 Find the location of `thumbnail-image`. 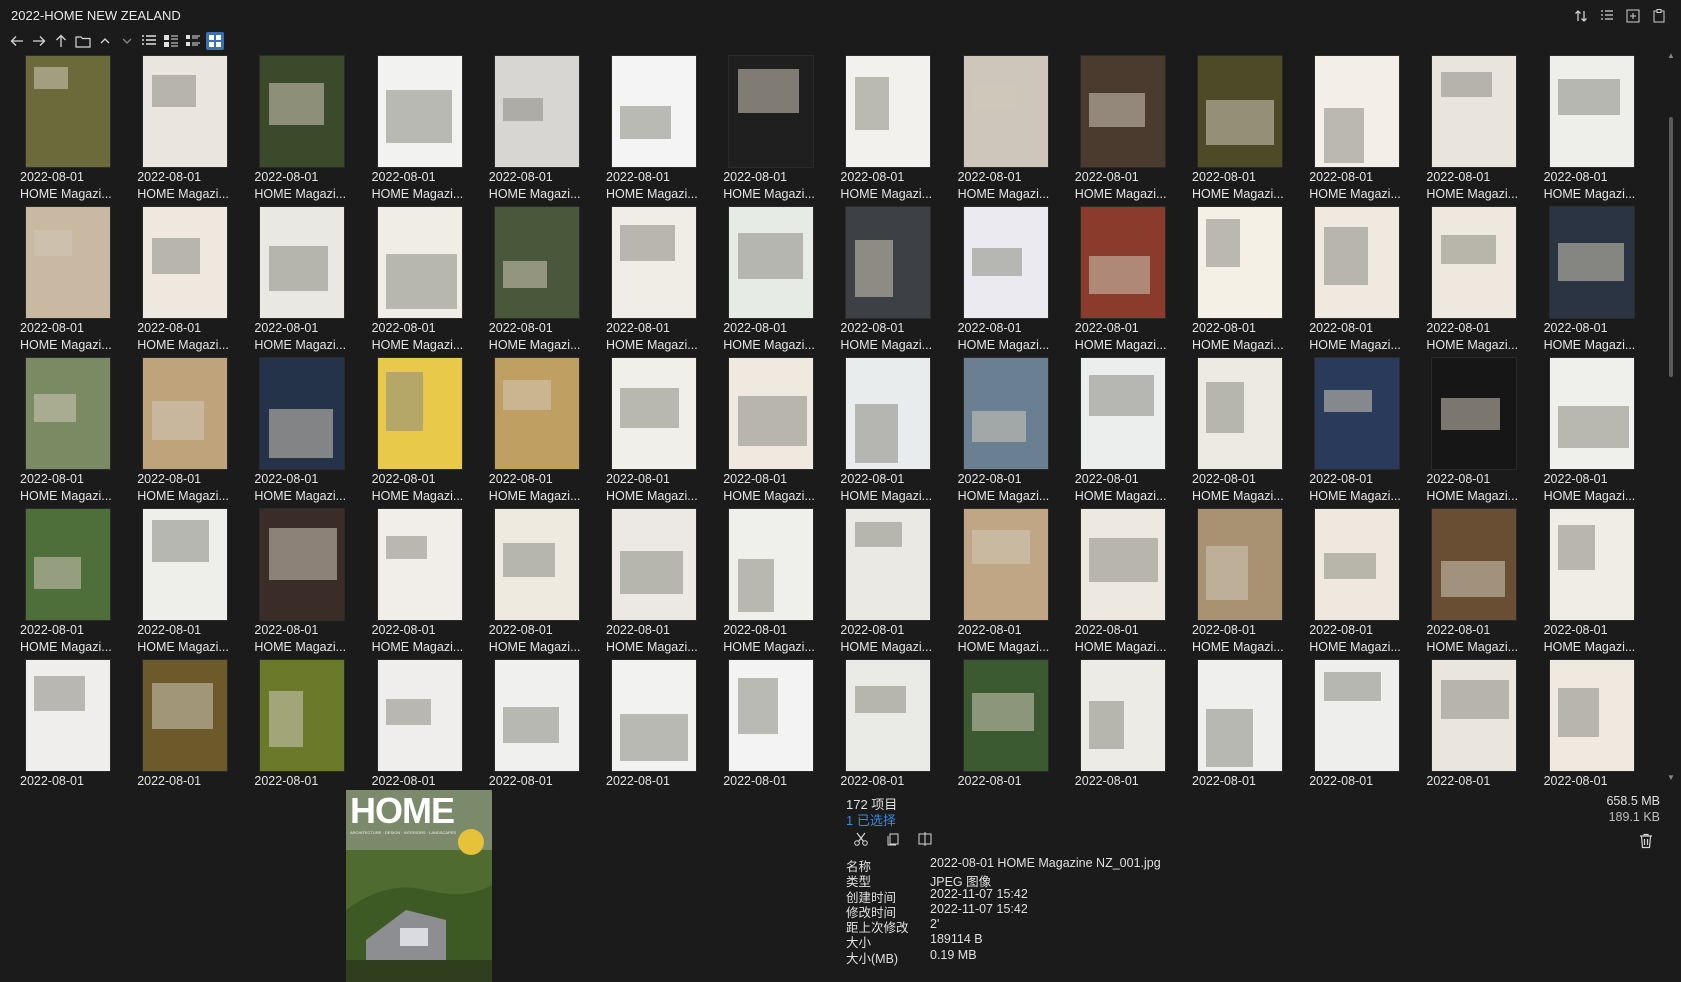

thumbnail-image is located at coordinates (1005, 715).